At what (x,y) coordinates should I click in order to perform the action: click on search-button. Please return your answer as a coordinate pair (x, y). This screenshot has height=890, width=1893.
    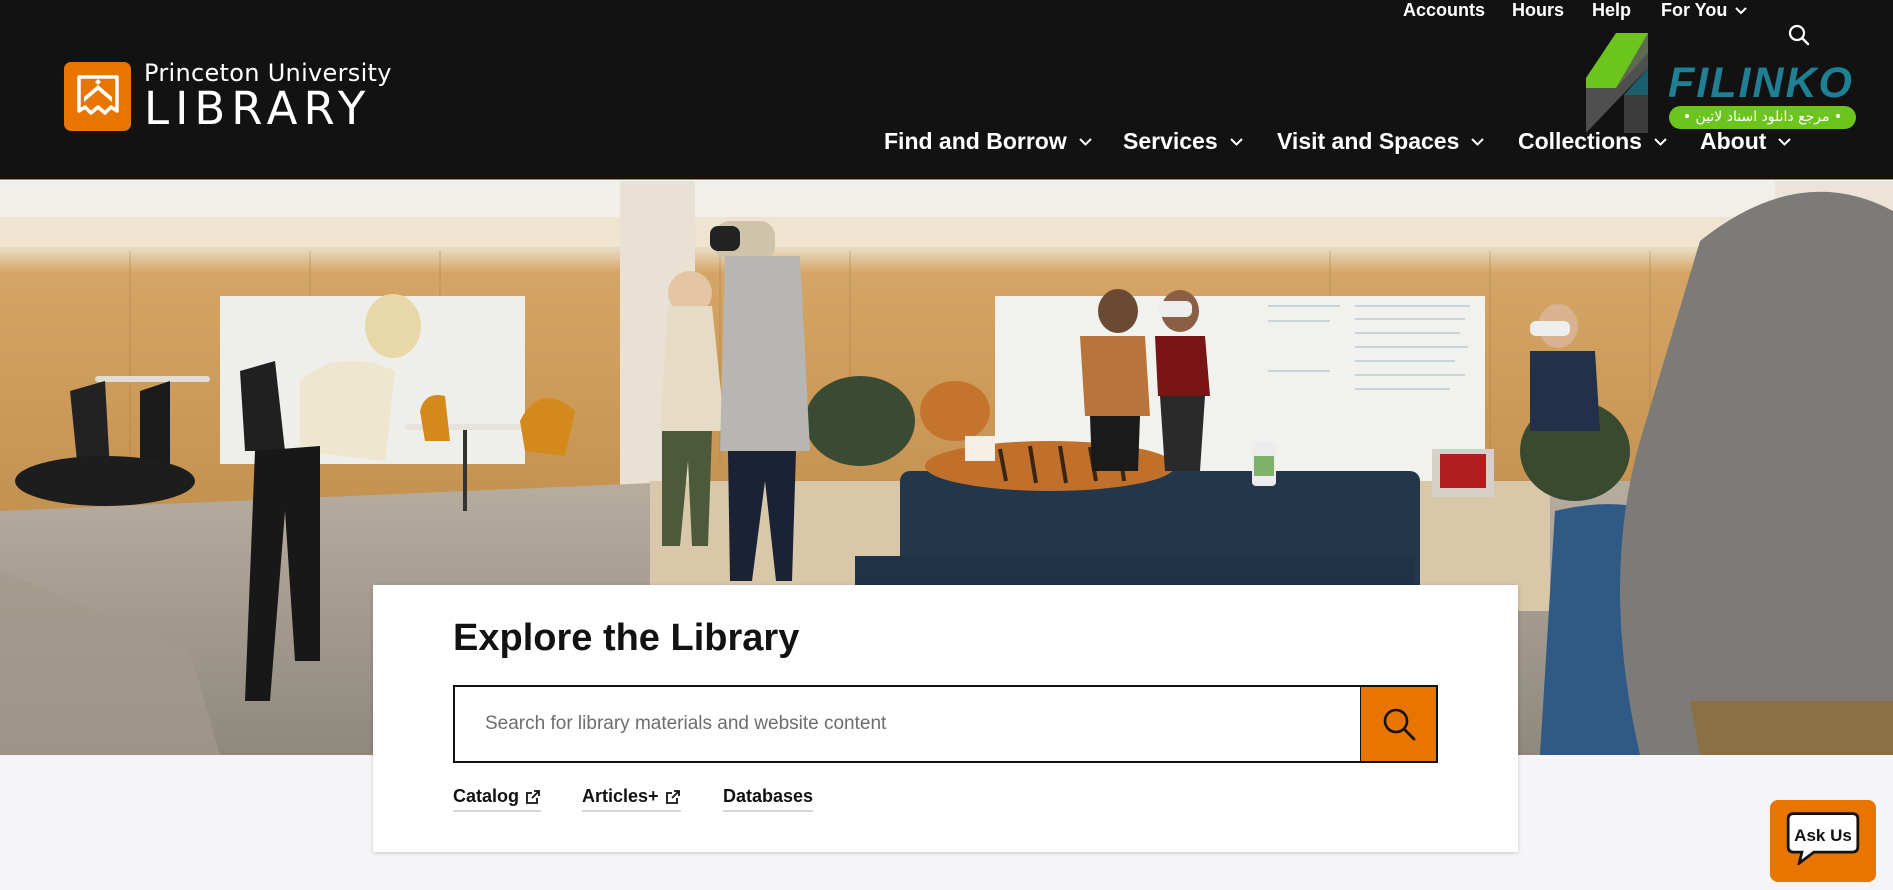
    Looking at the image, I should click on (1398, 724).